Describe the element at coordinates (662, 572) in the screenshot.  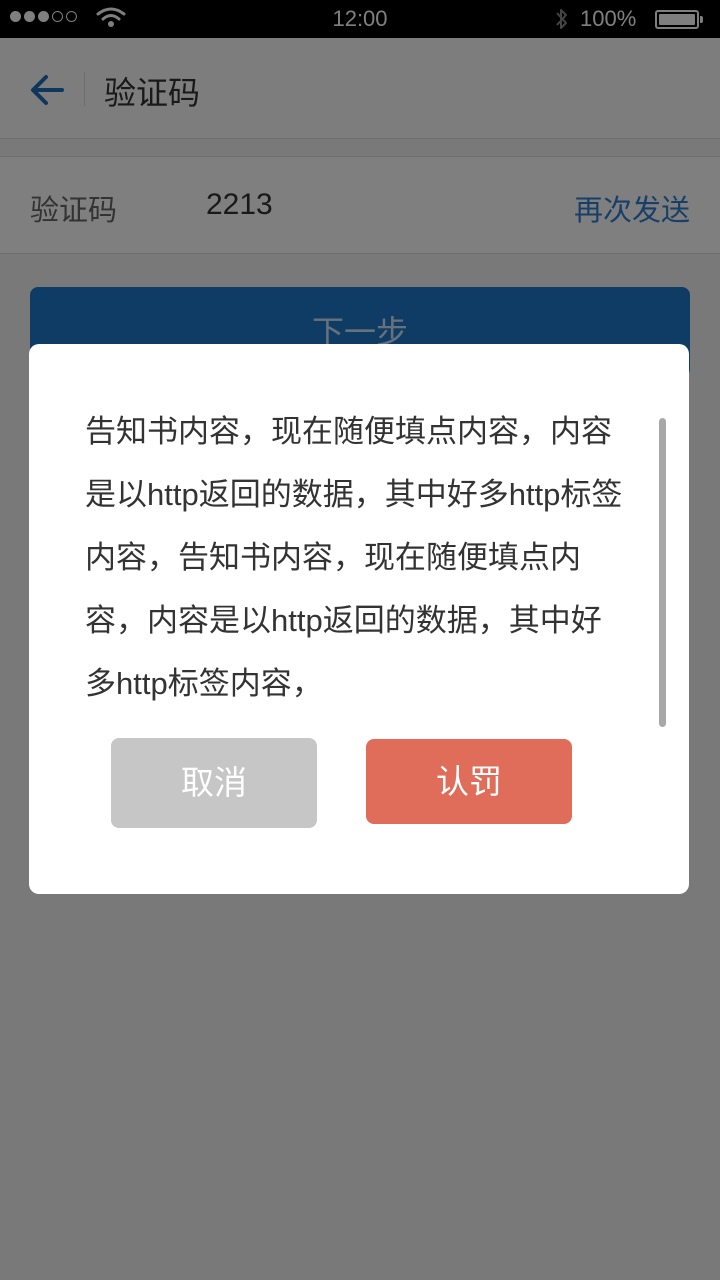
I see `scrollbar` at that location.